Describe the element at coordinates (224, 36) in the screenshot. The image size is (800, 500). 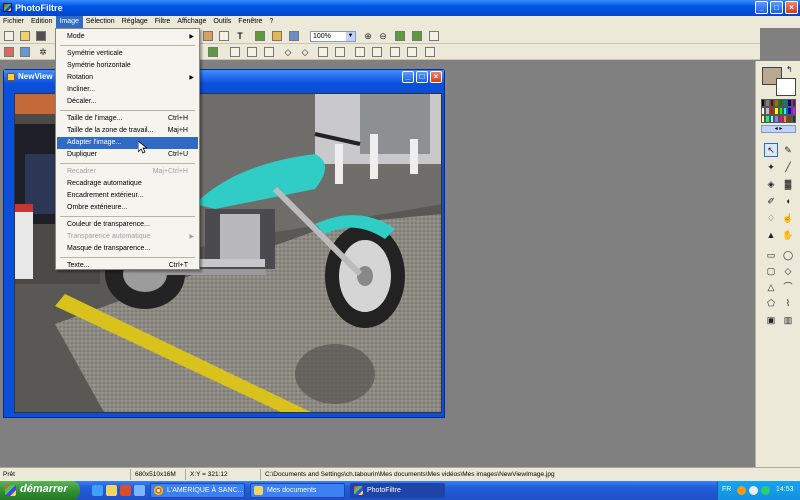
I see `layer-icon` at that location.